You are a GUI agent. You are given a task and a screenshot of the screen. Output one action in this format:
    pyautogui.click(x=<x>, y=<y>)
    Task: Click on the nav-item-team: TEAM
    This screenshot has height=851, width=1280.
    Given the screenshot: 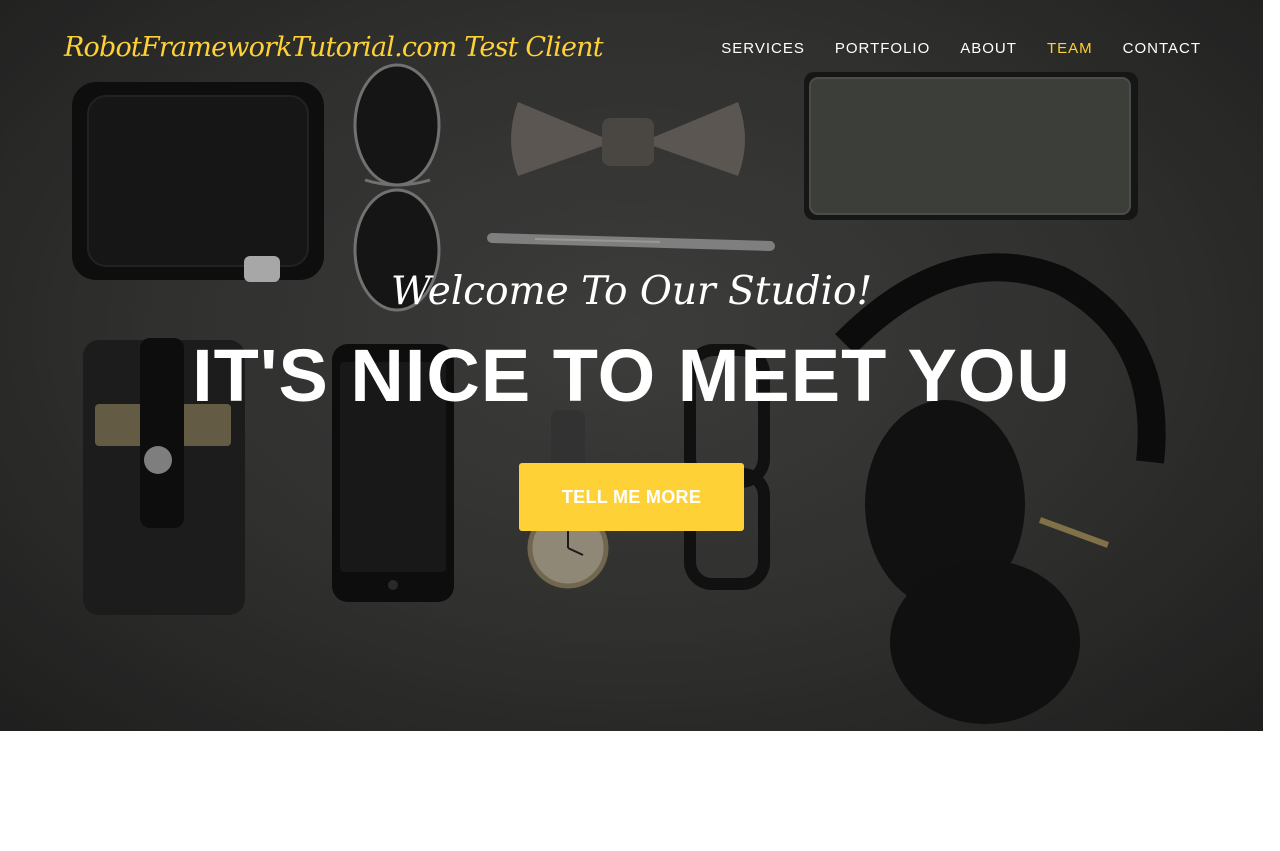 What is the action you would take?
    pyautogui.click(x=1070, y=49)
    